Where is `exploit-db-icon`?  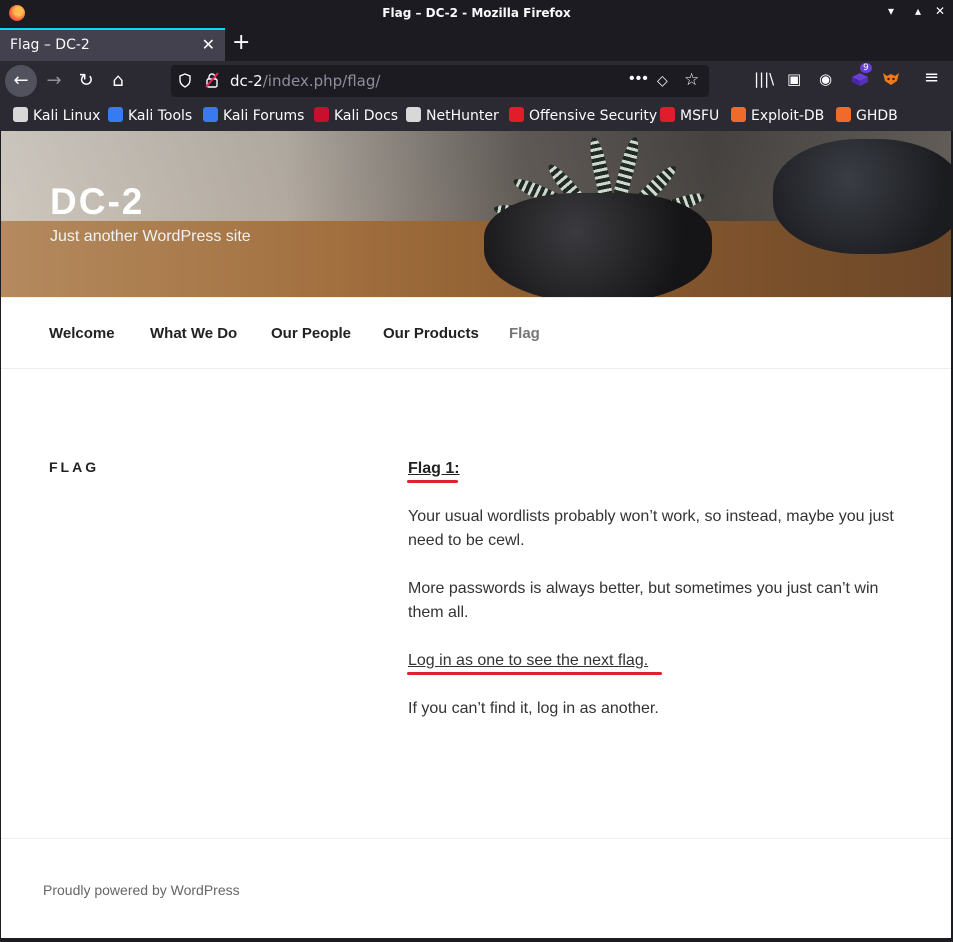
exploit-db-icon is located at coordinates (738, 114).